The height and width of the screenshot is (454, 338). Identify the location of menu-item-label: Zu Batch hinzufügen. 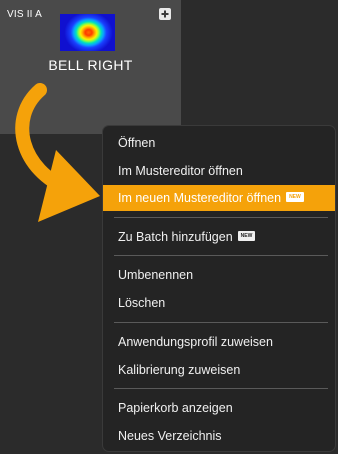
(175, 237).